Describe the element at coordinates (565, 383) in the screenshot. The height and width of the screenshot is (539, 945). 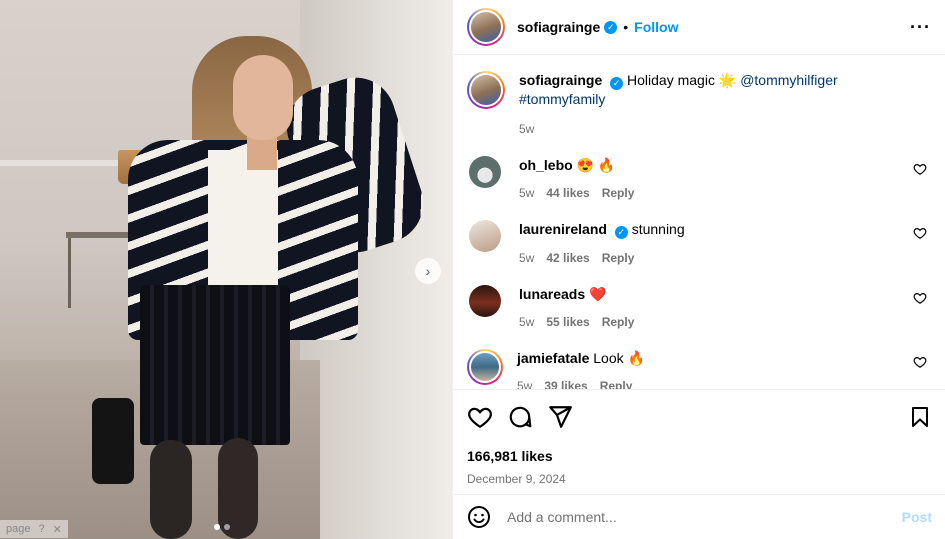
I see `comment-likes: 39 likes` at that location.